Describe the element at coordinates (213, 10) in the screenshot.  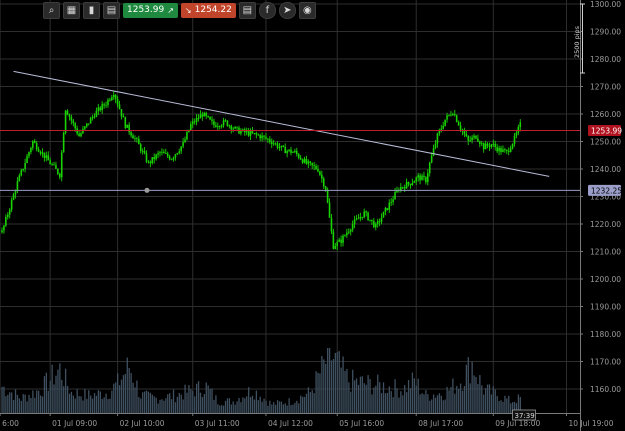
I see `buy-price: 1254.22` at that location.